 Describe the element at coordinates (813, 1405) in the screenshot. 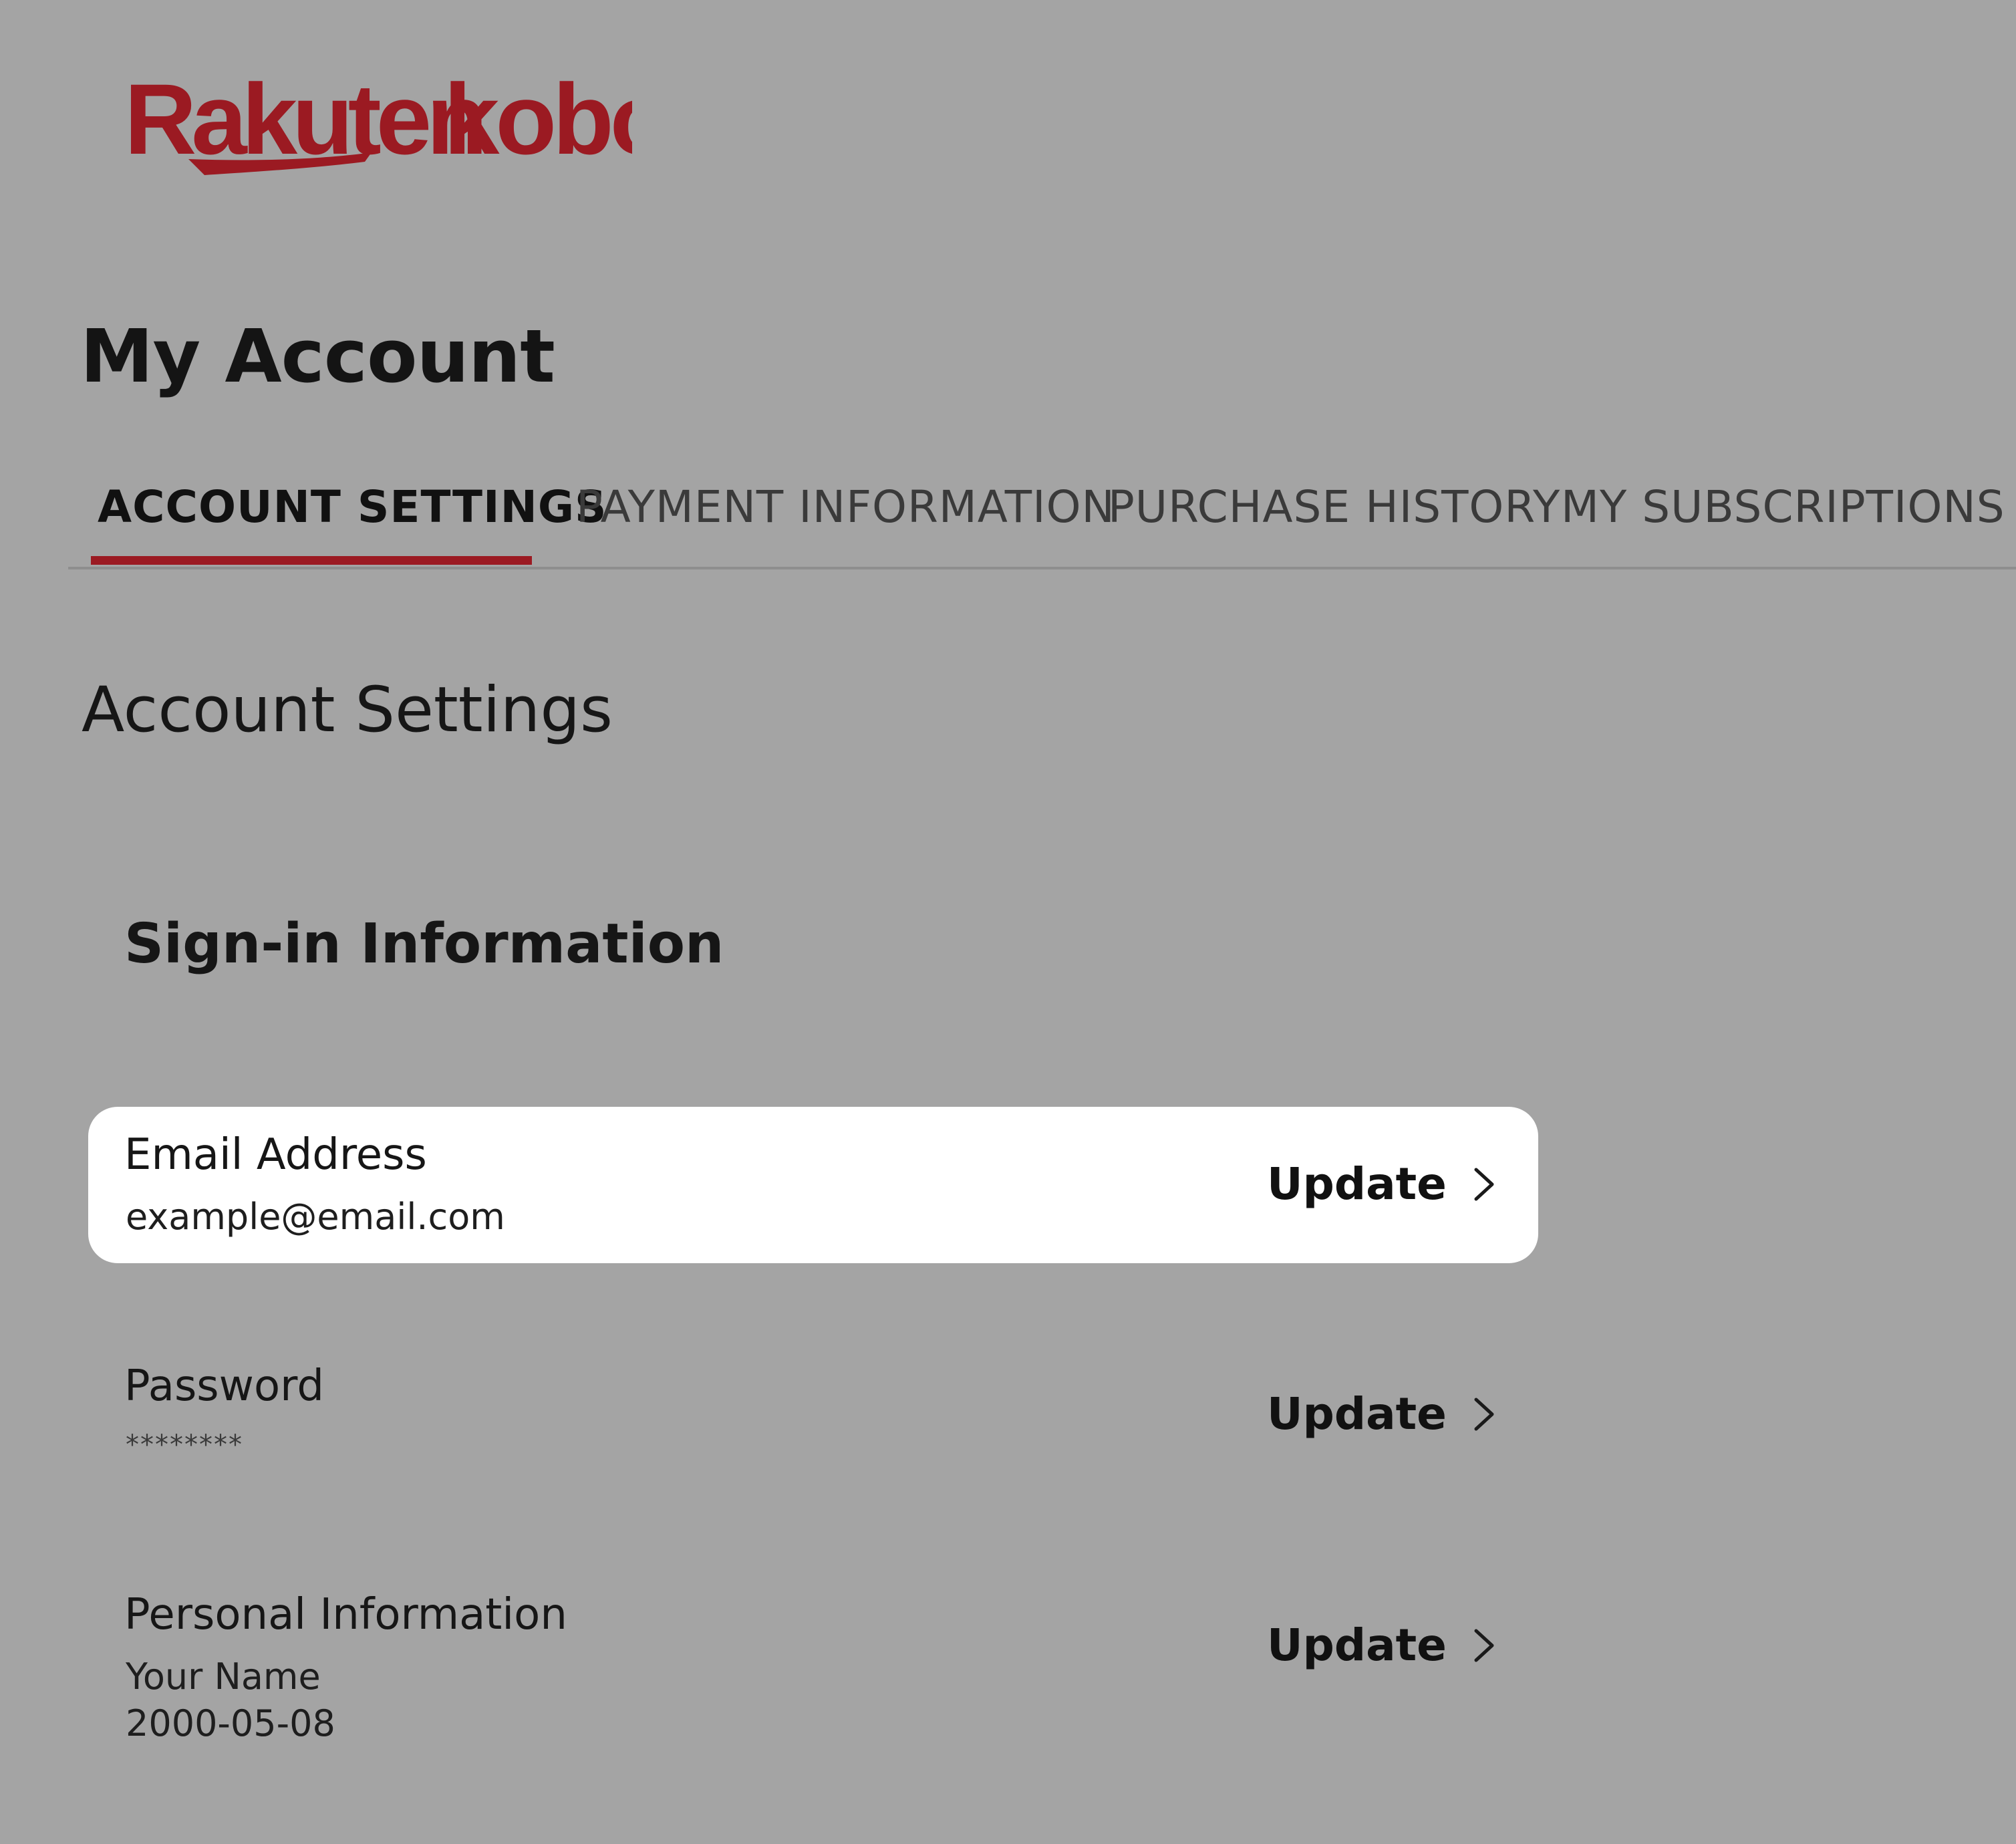

I see `password-row: Password ******** Update` at that location.